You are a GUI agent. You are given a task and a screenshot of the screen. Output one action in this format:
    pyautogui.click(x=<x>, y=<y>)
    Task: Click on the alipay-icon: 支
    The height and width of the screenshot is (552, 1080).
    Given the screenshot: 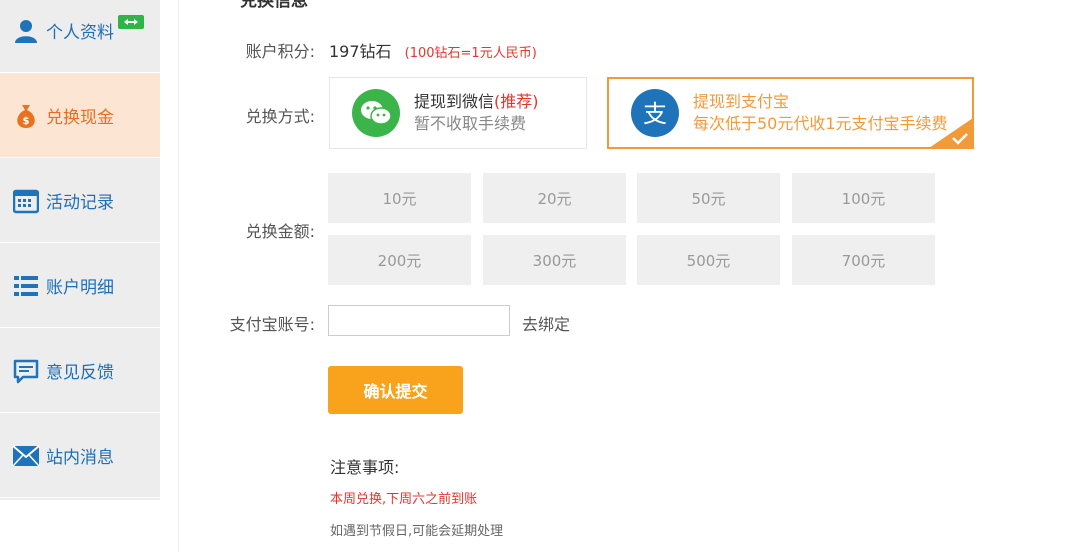 What is the action you would take?
    pyautogui.click(x=655, y=113)
    